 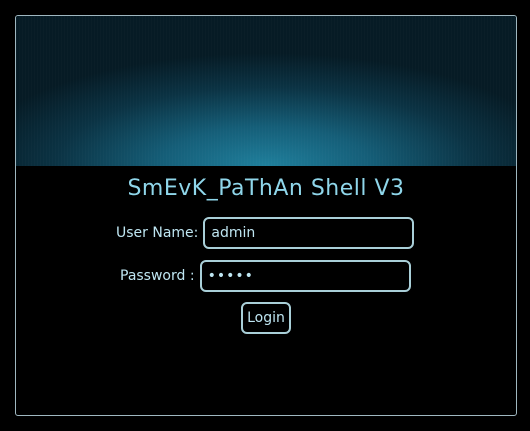 I want to click on page-title: SmEvK_PaThAn Shell V3, so click(x=266, y=188).